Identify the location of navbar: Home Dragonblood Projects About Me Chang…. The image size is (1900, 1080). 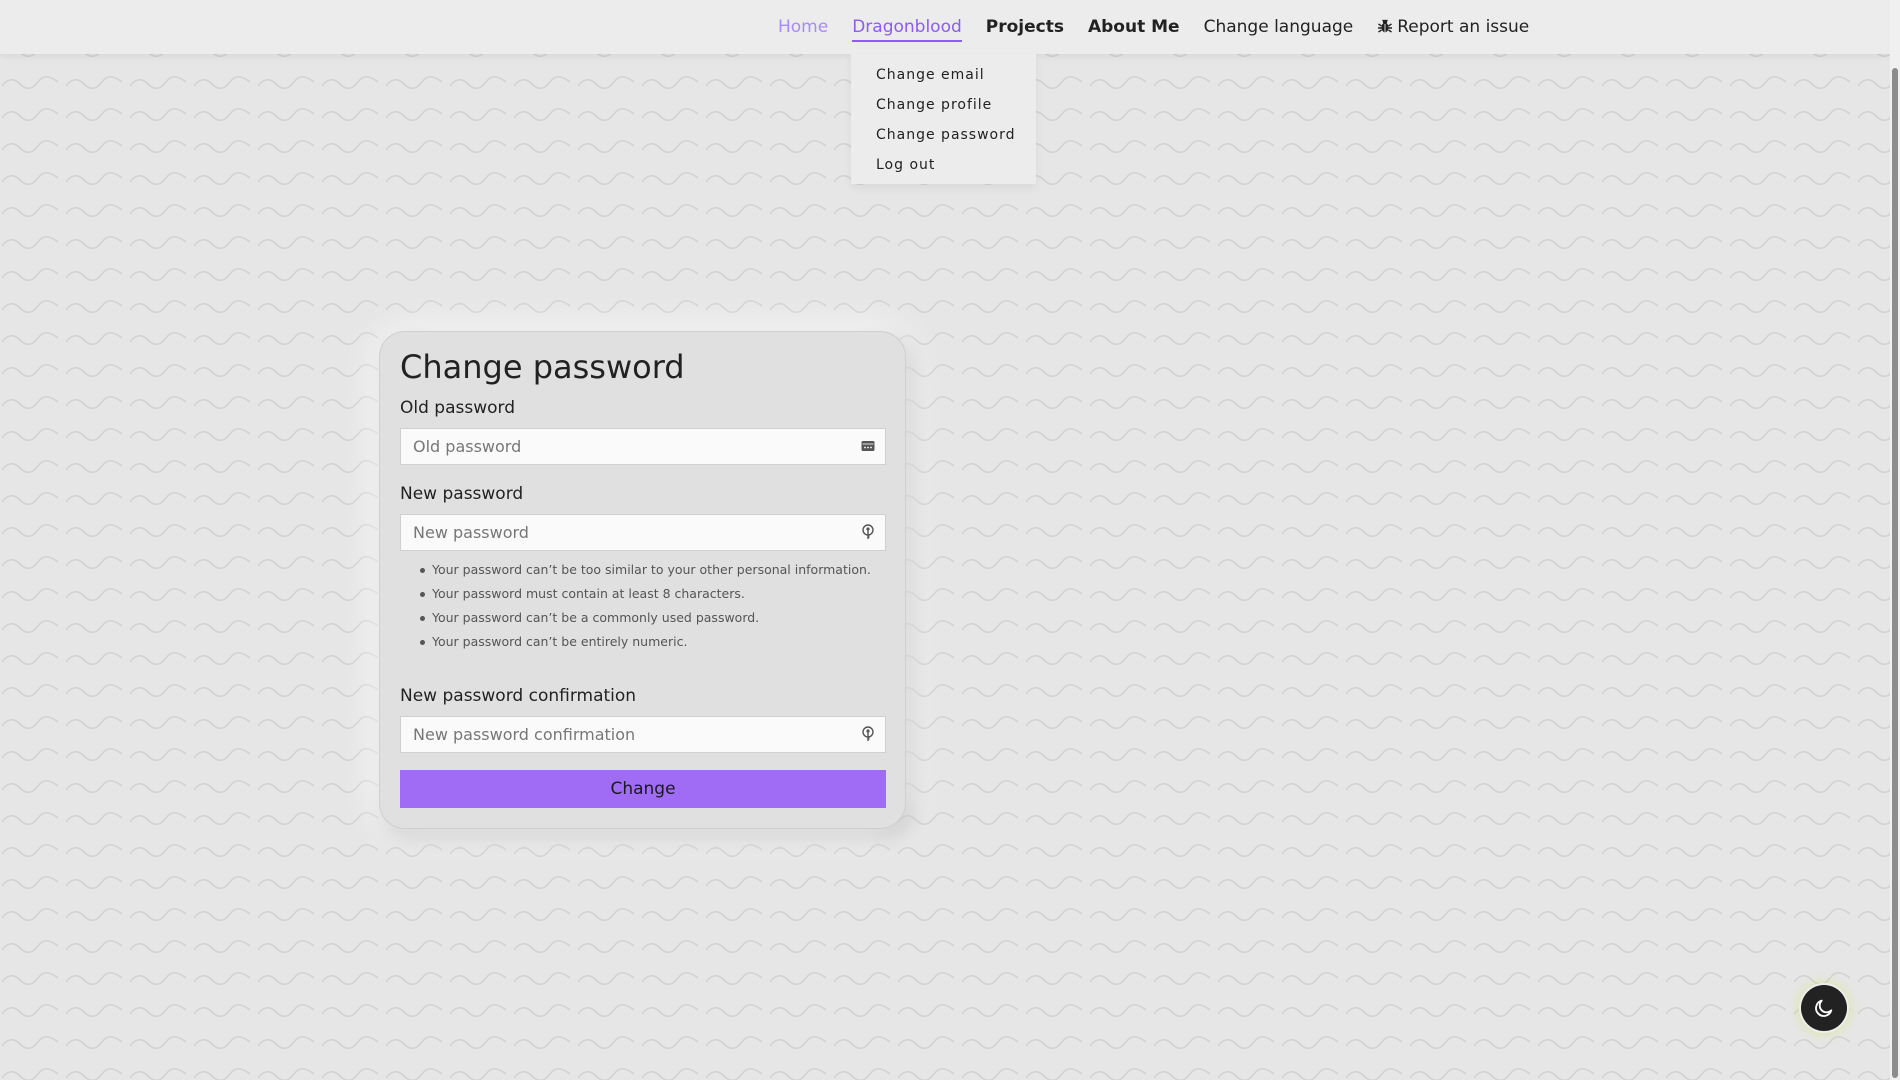
(945, 27).